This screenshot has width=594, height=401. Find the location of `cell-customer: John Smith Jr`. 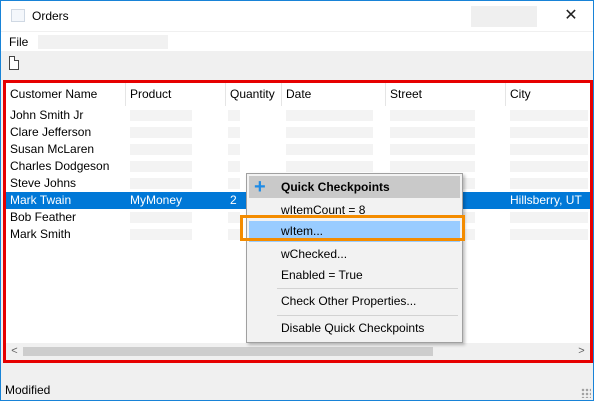

cell-customer: John Smith Jr is located at coordinates (47, 115).